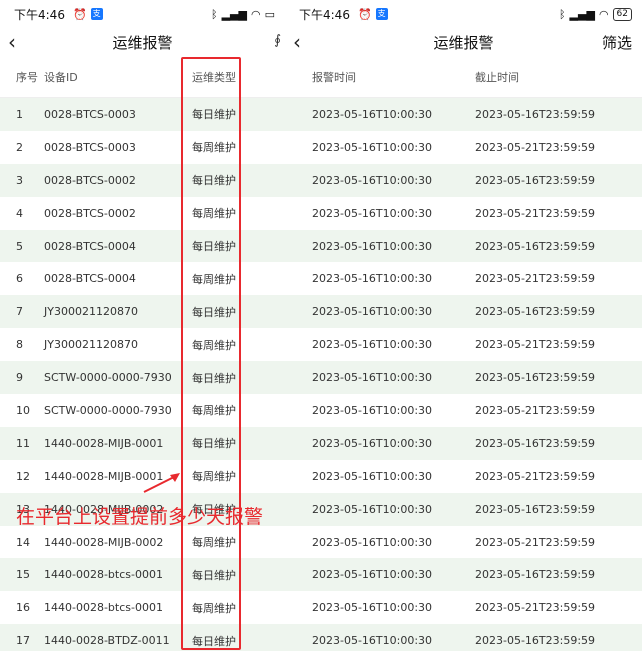  I want to click on table-row: 11 1440-0028-MIJB-0001 每日维护, so click(142, 443).